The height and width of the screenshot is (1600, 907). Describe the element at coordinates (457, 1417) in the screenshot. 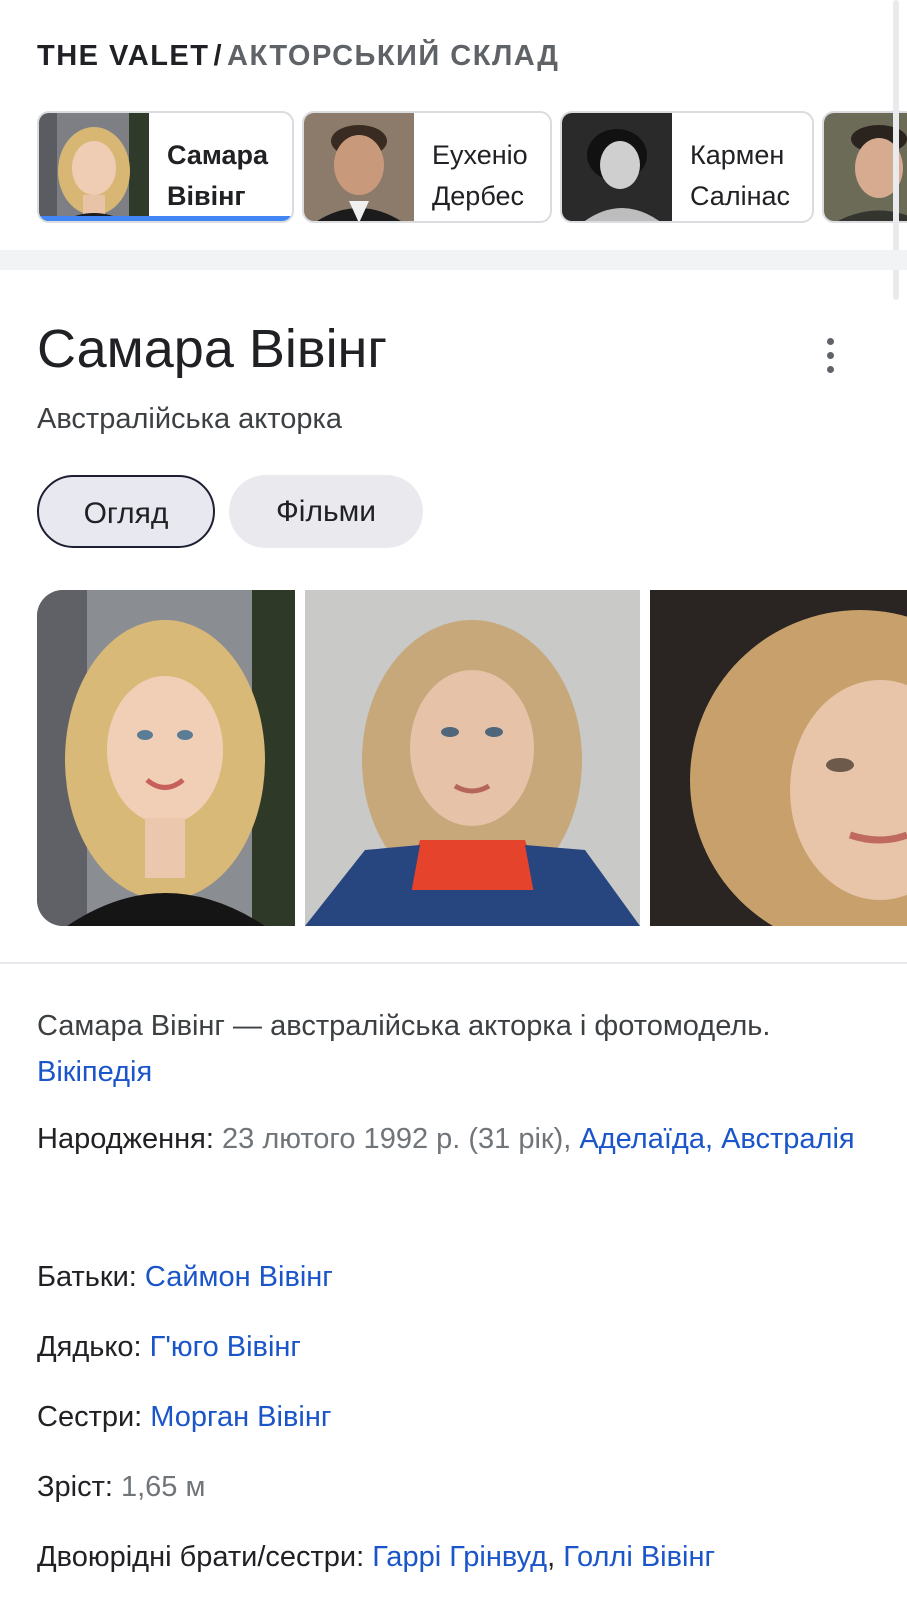

I see `fact-sisters: Сестри: Морган Вівінг` at that location.